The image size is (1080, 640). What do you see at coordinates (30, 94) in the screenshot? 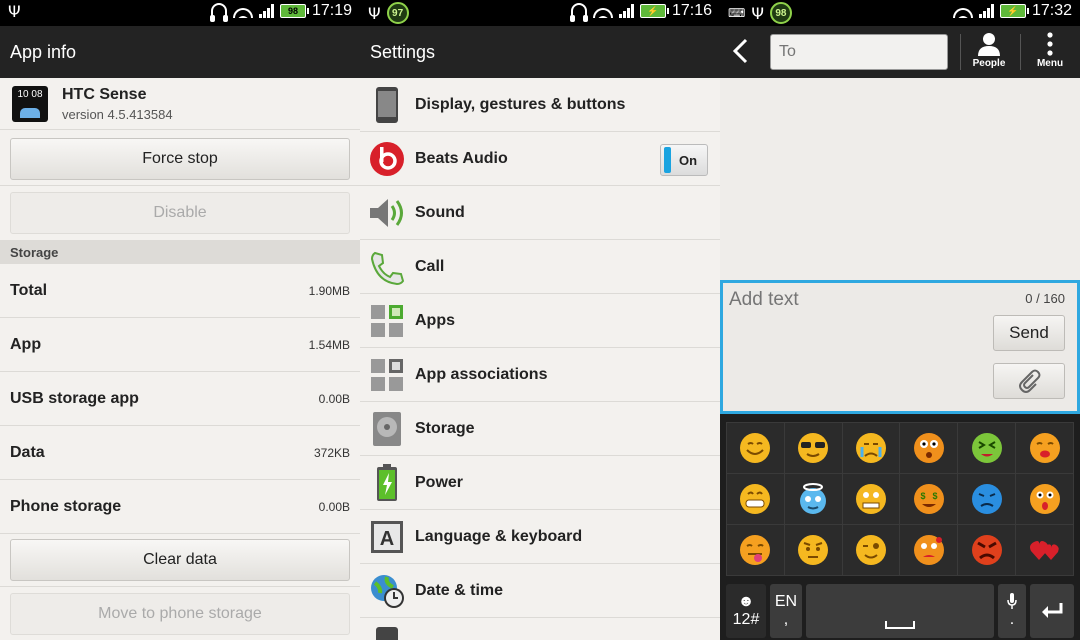
I see `app-icon-clock-text: 10 08` at bounding box center [30, 94].